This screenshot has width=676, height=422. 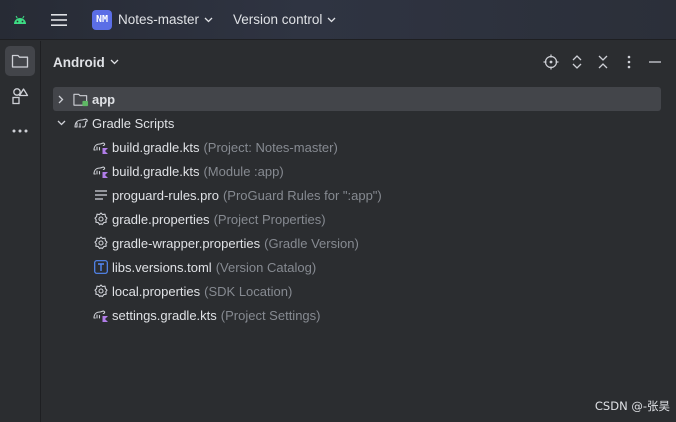 I want to click on android-icon, so click(x=20, y=20).